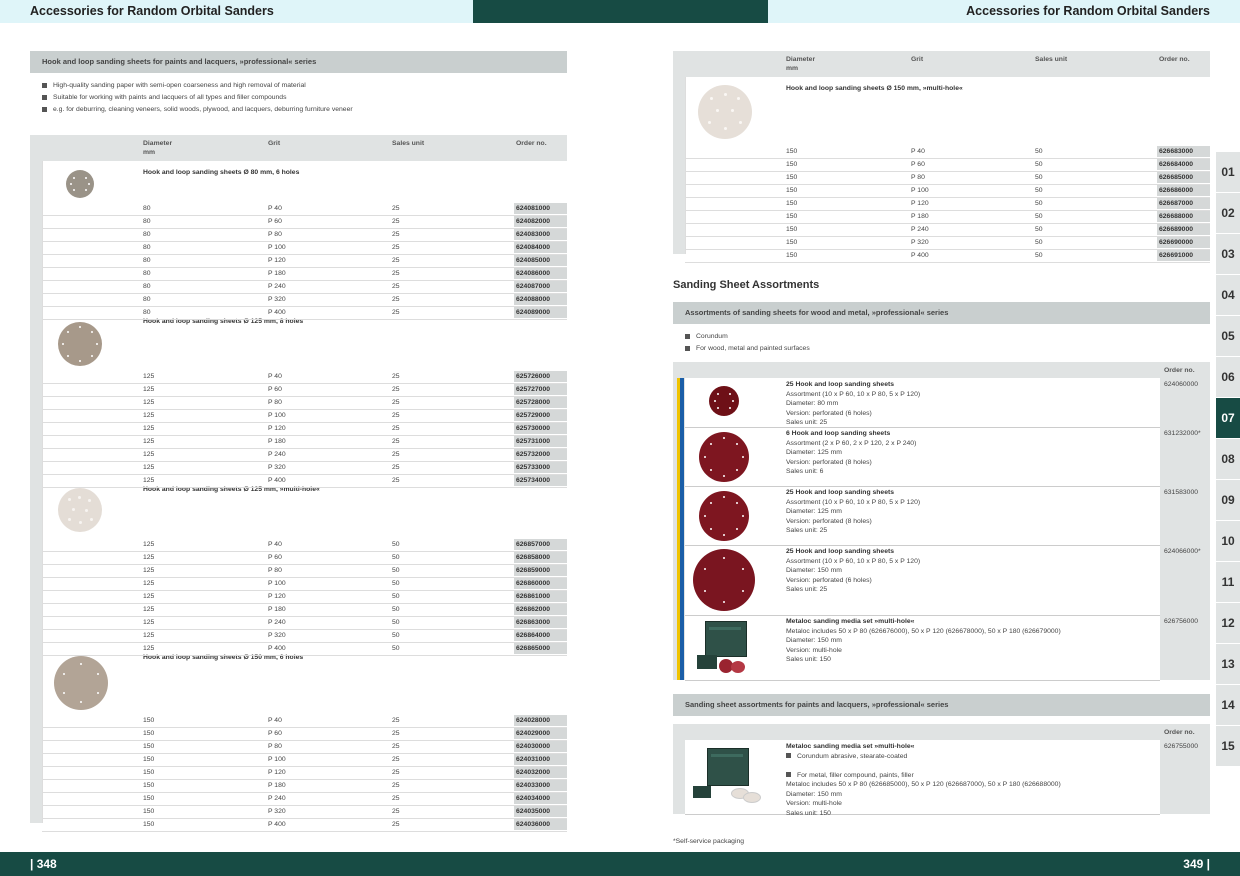  What do you see at coordinates (1228, 664) in the screenshot?
I see `chapter-tab-13: 13` at bounding box center [1228, 664].